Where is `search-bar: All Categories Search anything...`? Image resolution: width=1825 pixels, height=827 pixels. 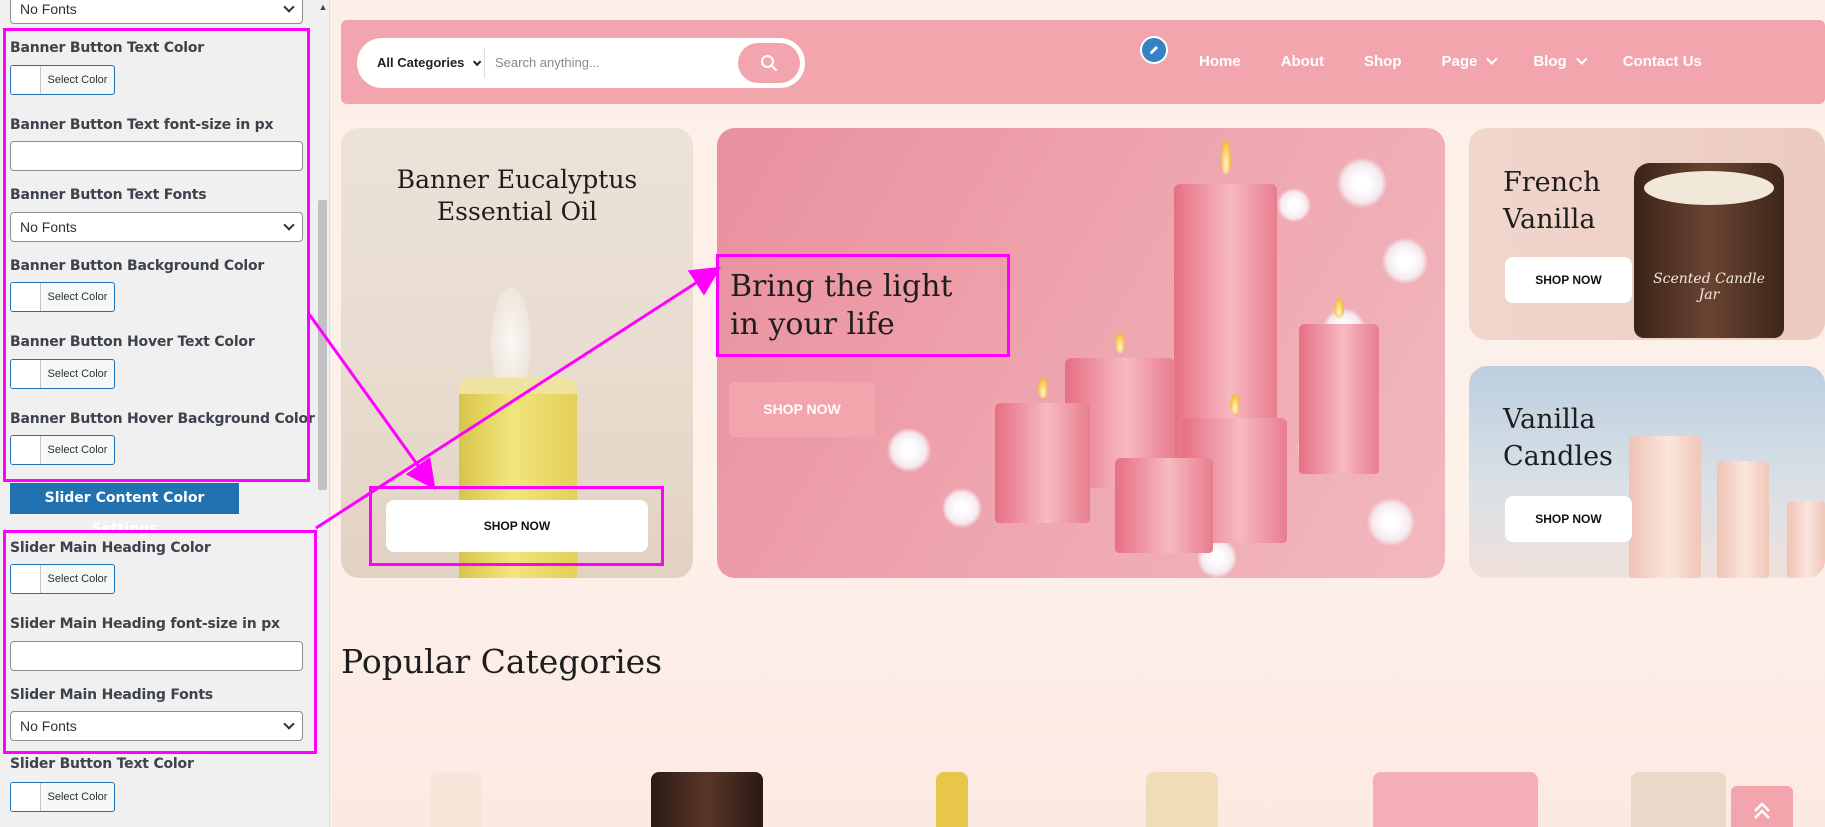
search-bar: All Categories Search anything... is located at coordinates (581, 63).